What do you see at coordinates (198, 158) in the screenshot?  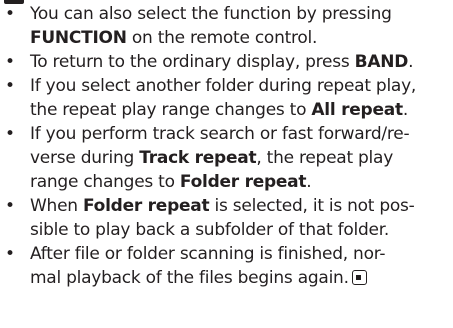 I see `note-bold: Track repeat` at bounding box center [198, 158].